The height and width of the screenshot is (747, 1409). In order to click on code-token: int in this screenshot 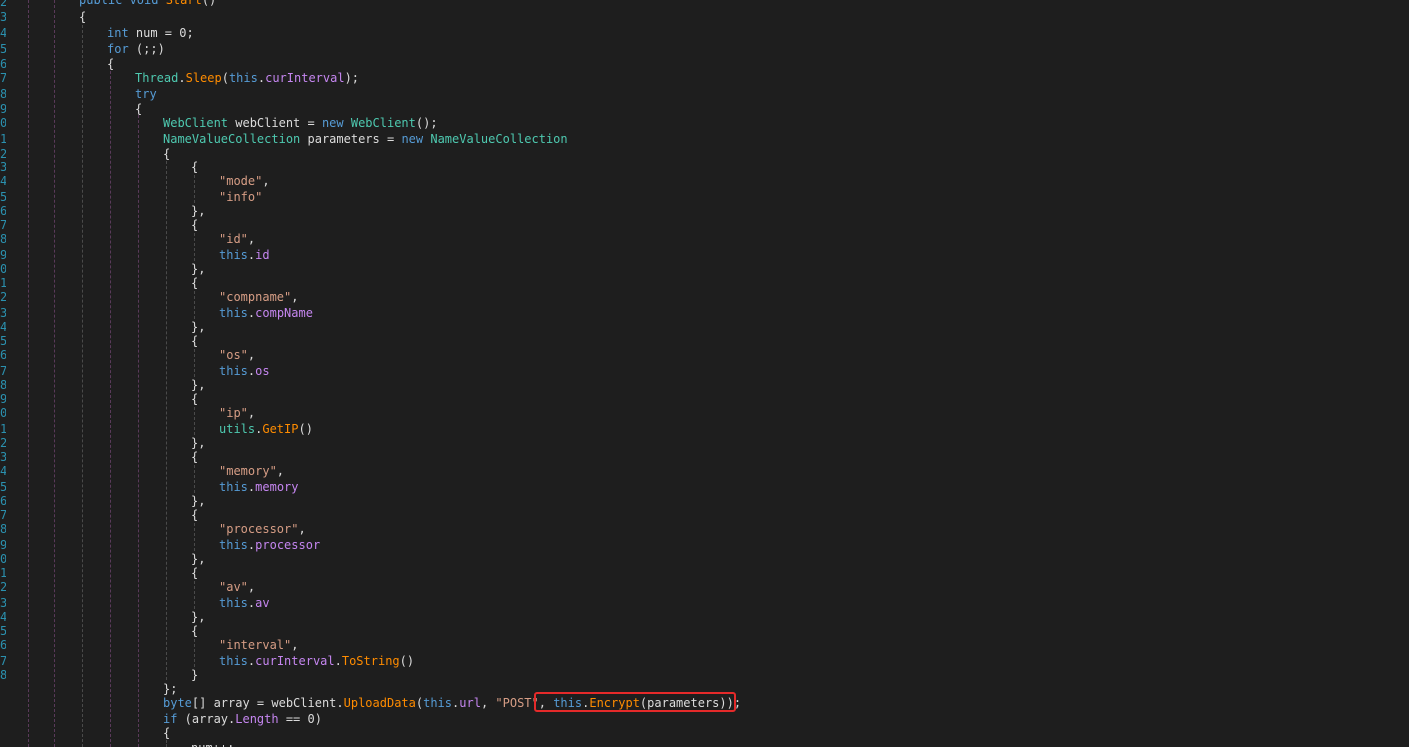, I will do `click(118, 33)`.